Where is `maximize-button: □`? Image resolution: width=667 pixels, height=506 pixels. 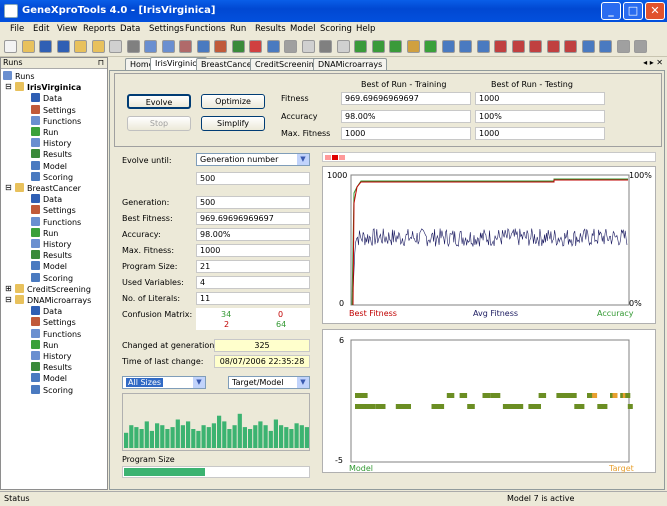
maximize-button: □ is located at coordinates (633, 11).